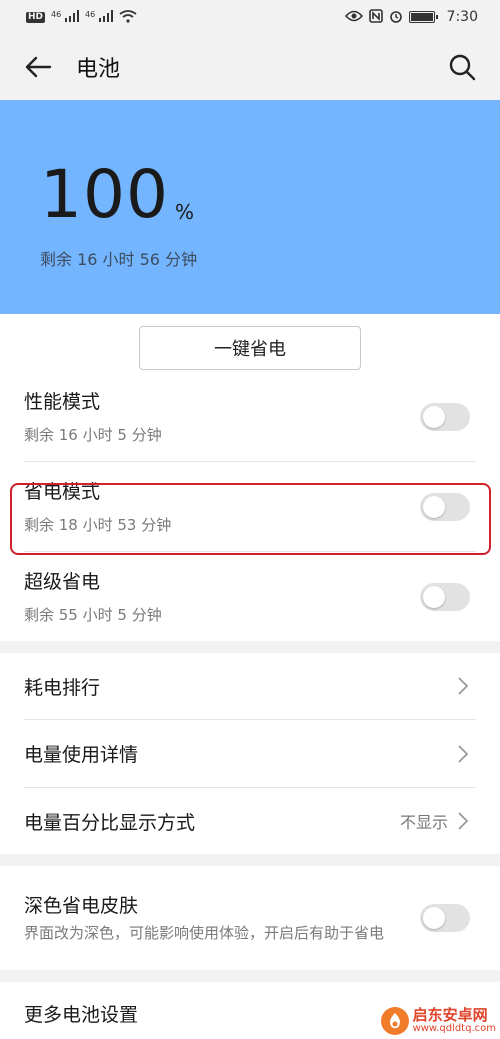 Image resolution: width=500 pixels, height=1039 pixels. I want to click on search-button, so click(462, 67).